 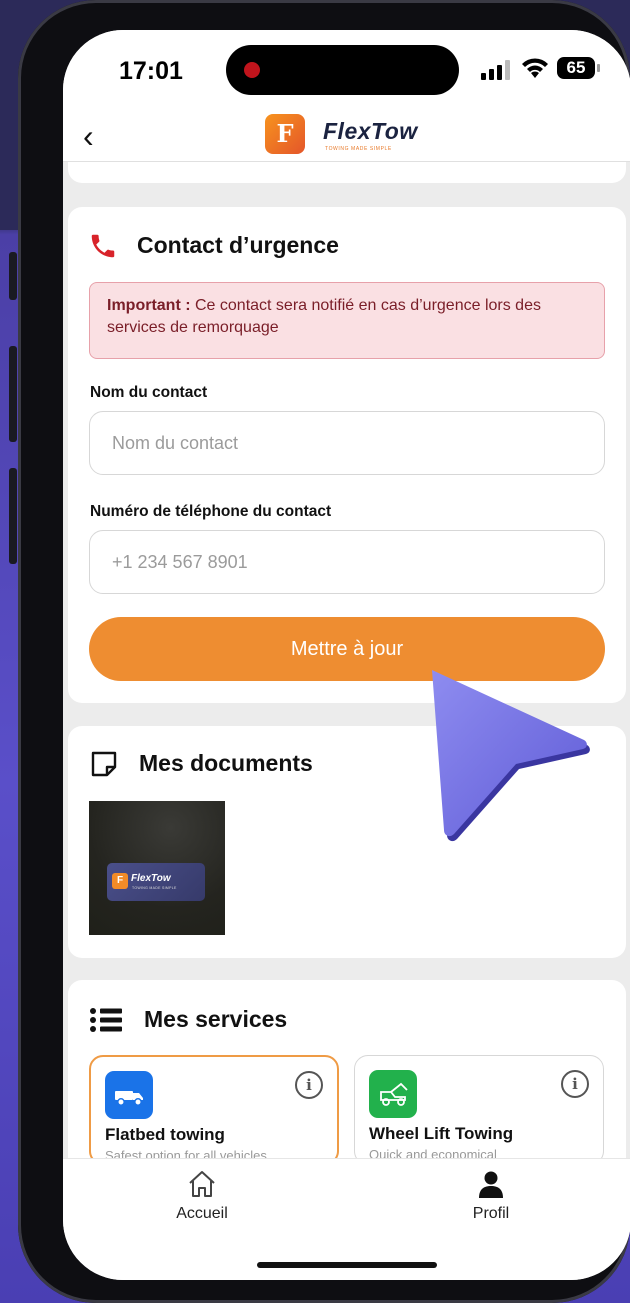 What do you see at coordinates (186, 1153) in the screenshot?
I see `service-description: Safest option for all vehicles` at bounding box center [186, 1153].